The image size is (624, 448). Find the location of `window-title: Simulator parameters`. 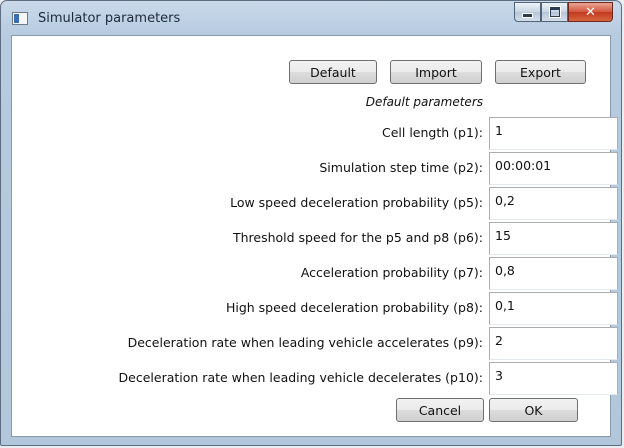

window-title: Simulator parameters is located at coordinates (109, 18).